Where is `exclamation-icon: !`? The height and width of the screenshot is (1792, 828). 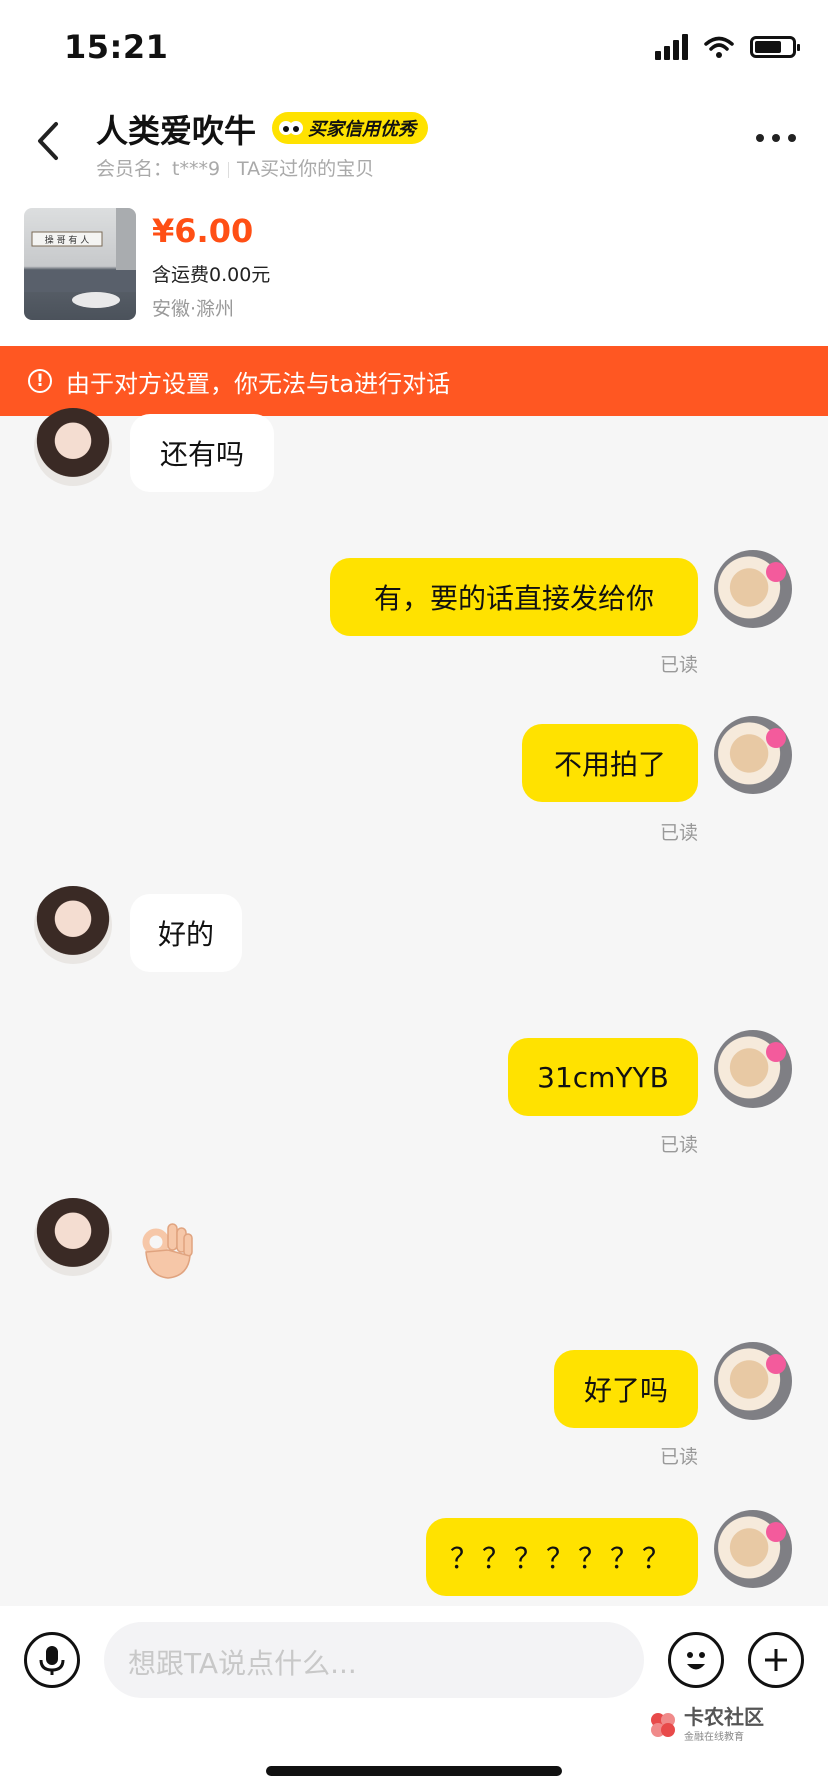 exclamation-icon: ! is located at coordinates (40, 381).